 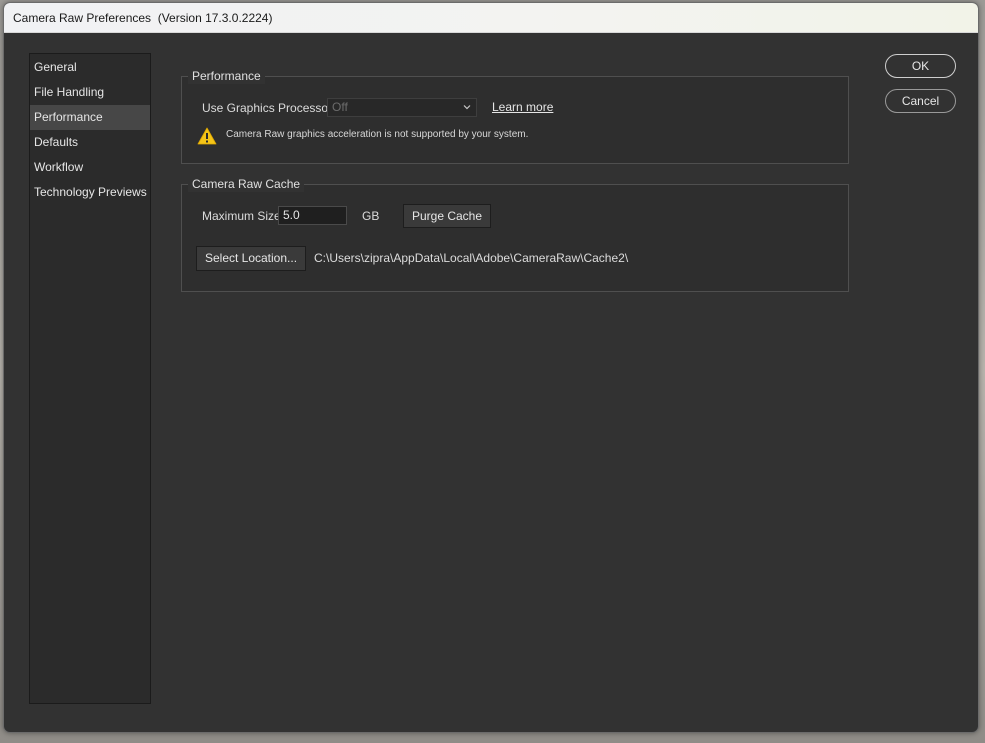 I want to click on sidebar-item-workflow: Workflow, so click(x=90, y=167).